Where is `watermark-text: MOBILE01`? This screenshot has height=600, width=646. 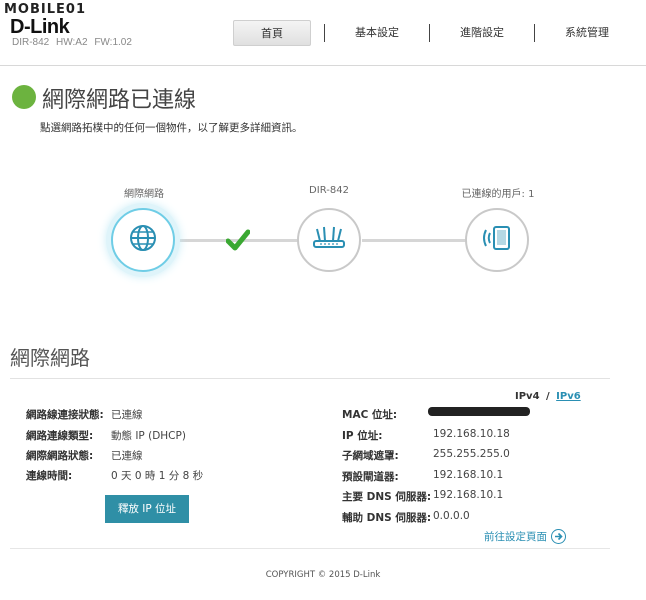 watermark-text: MOBILE01 is located at coordinates (45, 9).